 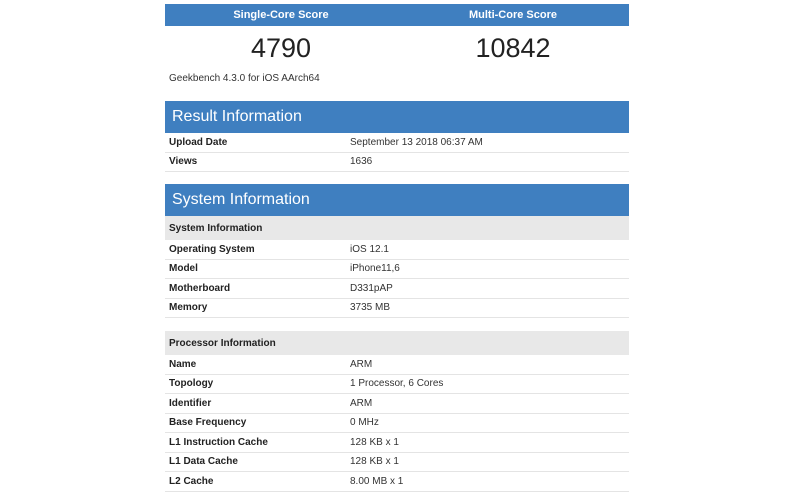 What do you see at coordinates (191, 481) in the screenshot?
I see `row-key: L2 Cache` at bounding box center [191, 481].